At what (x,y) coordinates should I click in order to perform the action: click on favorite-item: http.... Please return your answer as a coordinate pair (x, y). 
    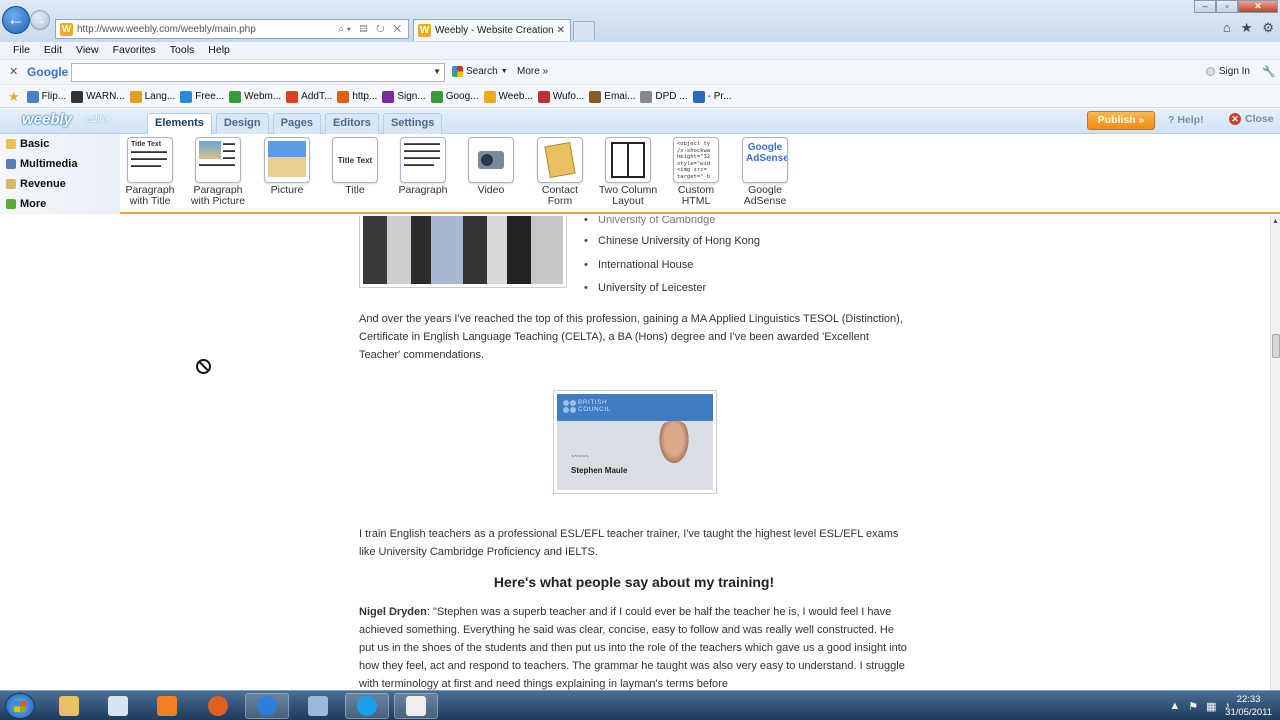
    Looking at the image, I should click on (357, 96).